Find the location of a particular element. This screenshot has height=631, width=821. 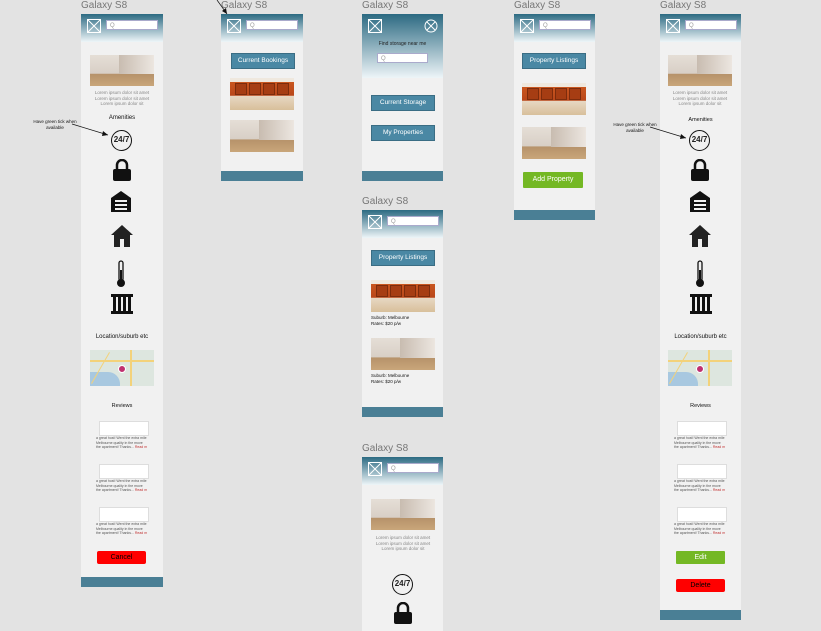

edit-button: Edit is located at coordinates (700, 557).